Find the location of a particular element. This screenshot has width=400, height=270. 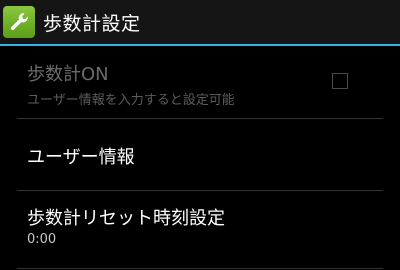

pref-pedometer-on-title: 歩数計ON is located at coordinates (68, 74).